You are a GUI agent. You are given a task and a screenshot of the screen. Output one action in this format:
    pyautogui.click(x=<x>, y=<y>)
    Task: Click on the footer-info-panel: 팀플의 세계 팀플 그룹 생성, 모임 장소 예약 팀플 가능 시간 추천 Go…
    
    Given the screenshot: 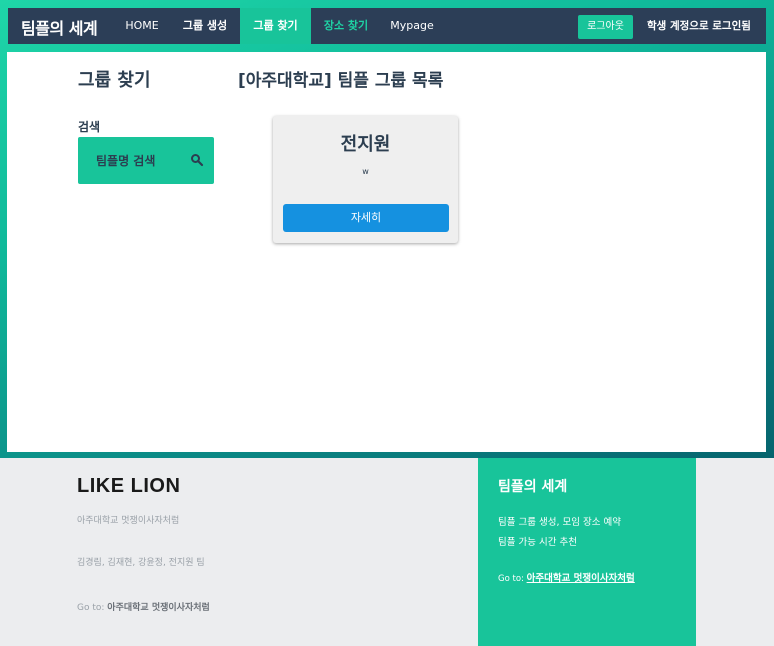 What is the action you would take?
    pyautogui.click(x=587, y=552)
    